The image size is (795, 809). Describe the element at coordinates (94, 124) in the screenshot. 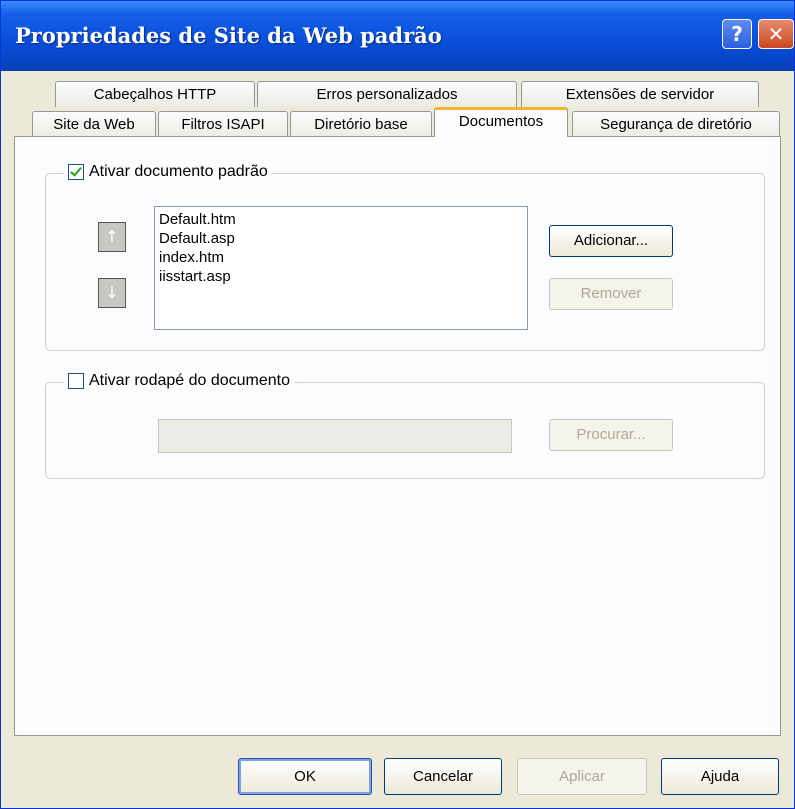

I see `tab-site-da-web: Site da Web` at that location.